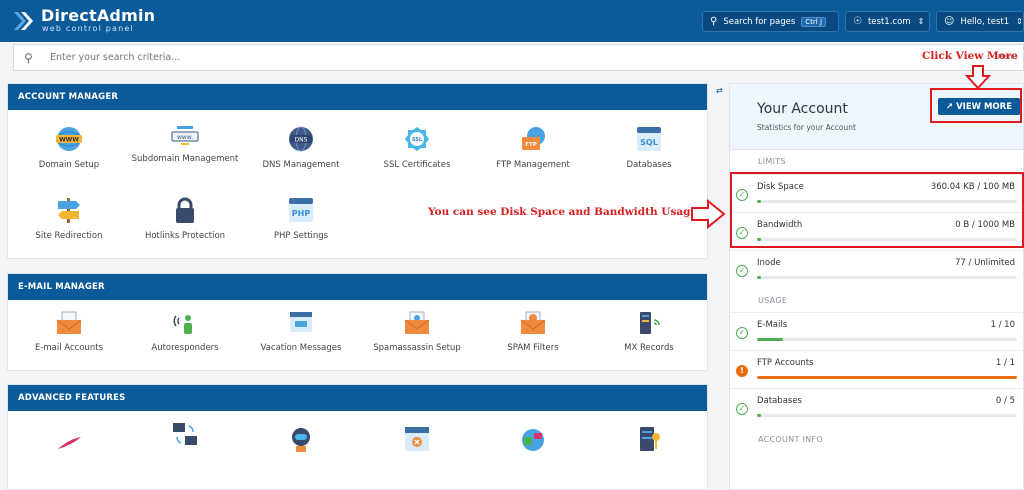 Image resolution: width=1024 pixels, height=490 pixels. I want to click on advanced-features-title: ADVANCED FEATURES, so click(357, 398).